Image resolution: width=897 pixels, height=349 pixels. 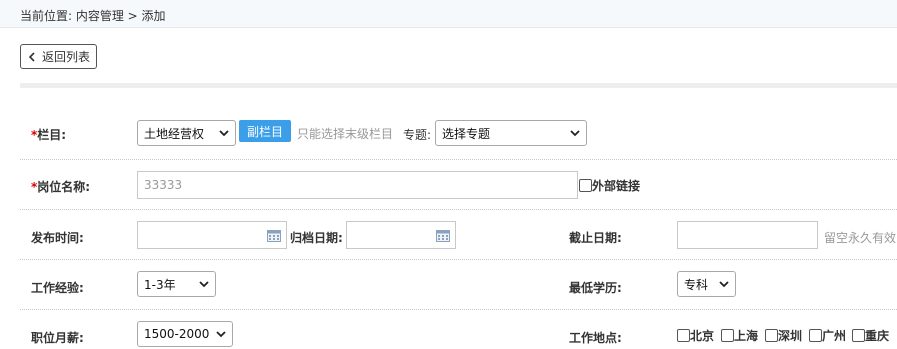 I want to click on back-button-label: 返回列表, so click(x=65, y=57).